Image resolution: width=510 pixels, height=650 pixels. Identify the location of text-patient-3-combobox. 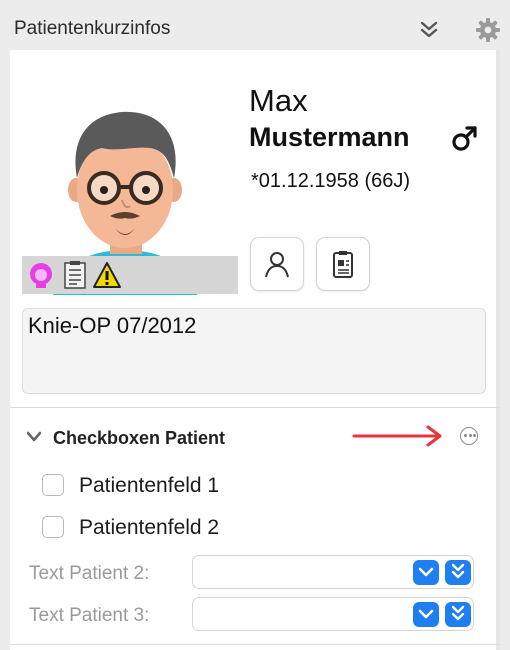
(333, 614).